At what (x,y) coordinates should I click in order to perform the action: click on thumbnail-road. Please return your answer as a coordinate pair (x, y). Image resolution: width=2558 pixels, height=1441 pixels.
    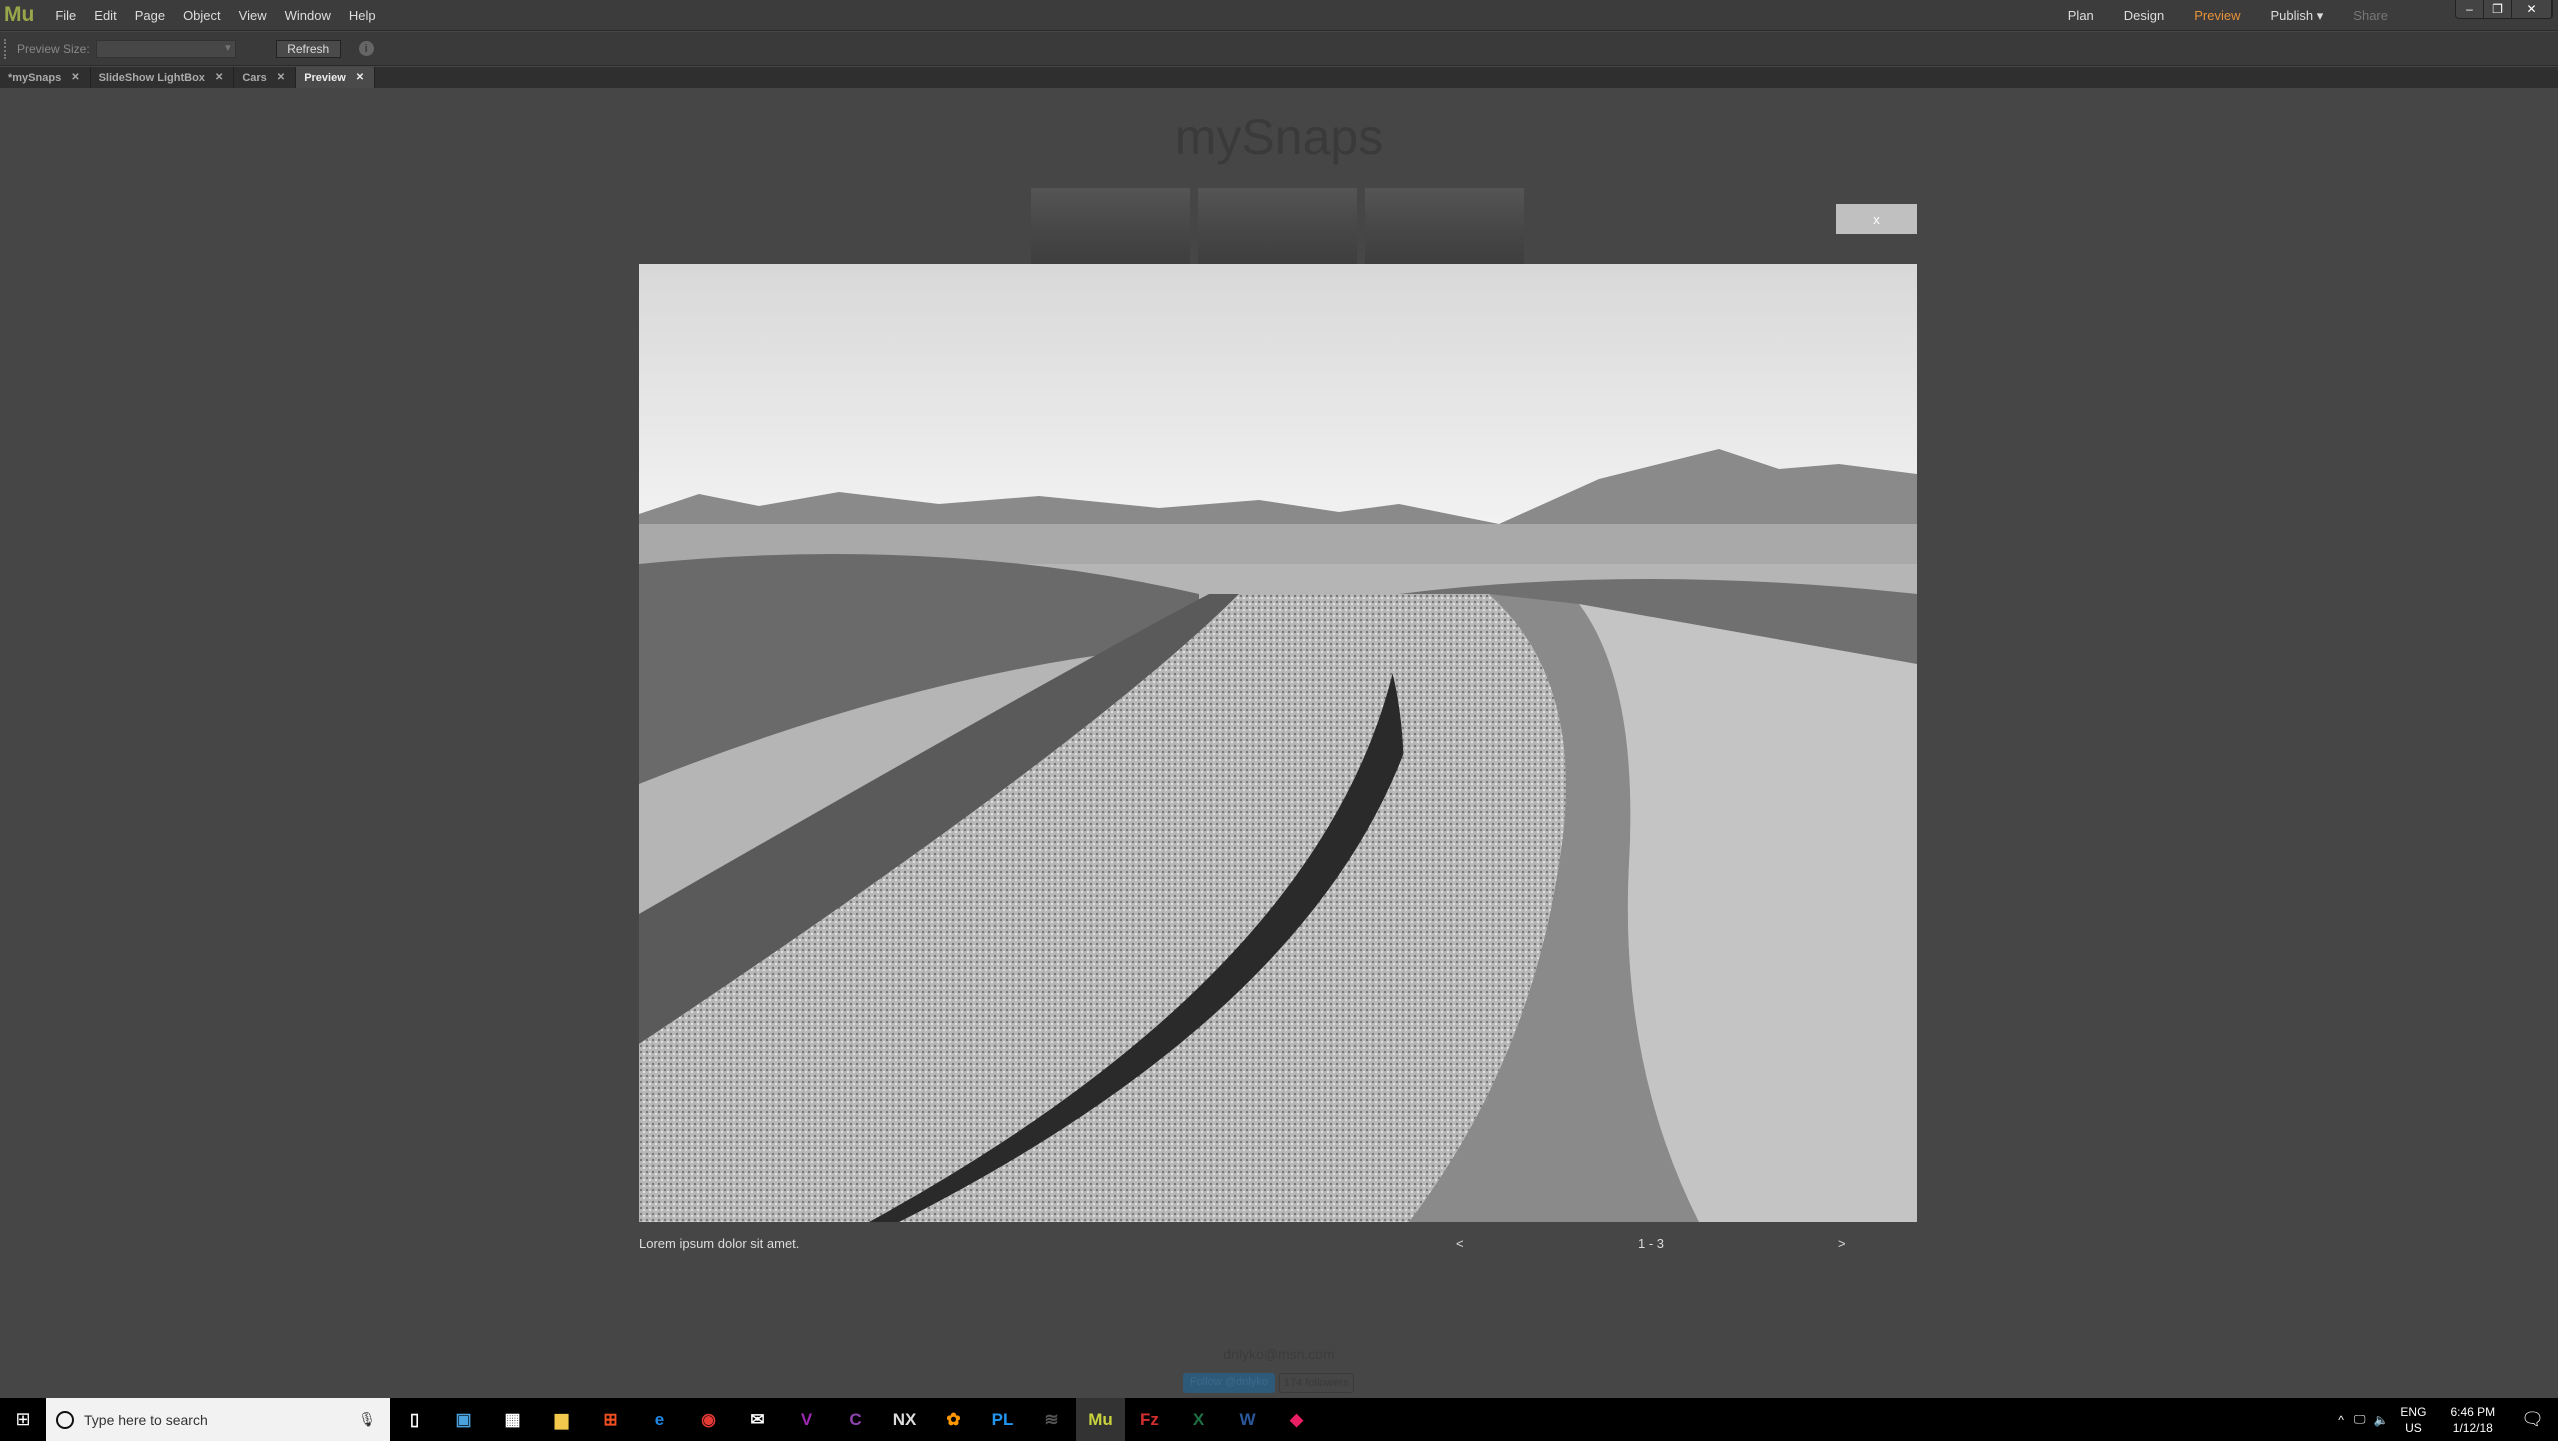
    Looking at the image, I should click on (1110, 226).